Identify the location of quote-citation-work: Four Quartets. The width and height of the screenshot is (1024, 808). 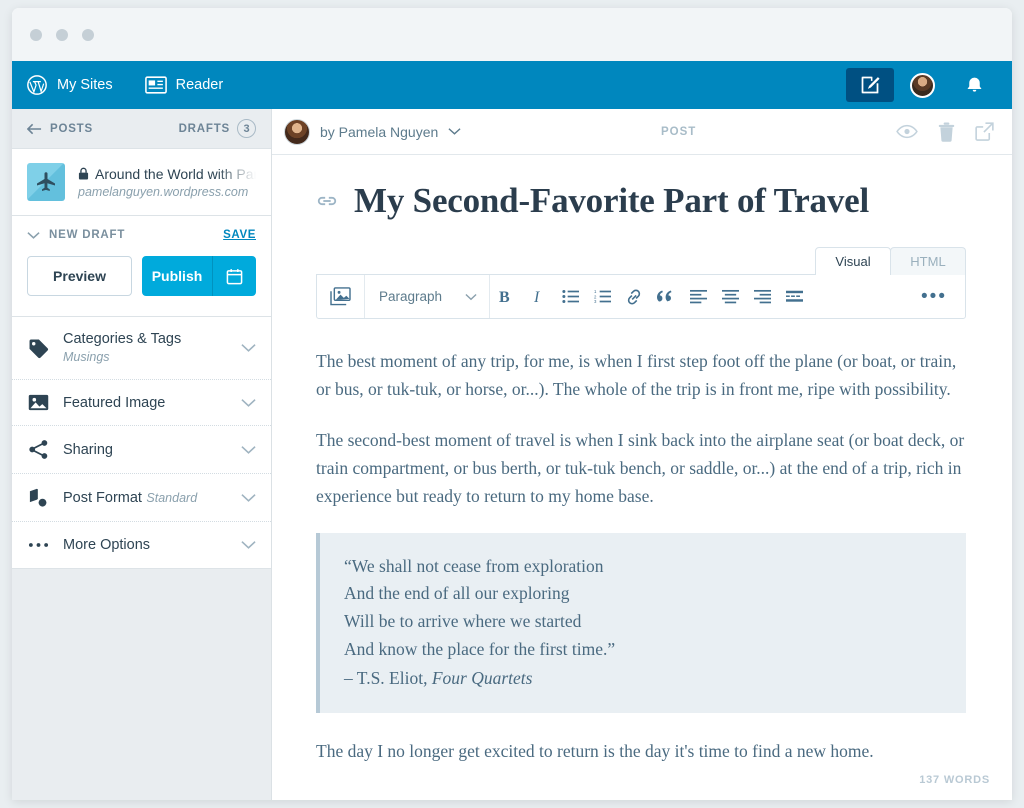
(482, 678).